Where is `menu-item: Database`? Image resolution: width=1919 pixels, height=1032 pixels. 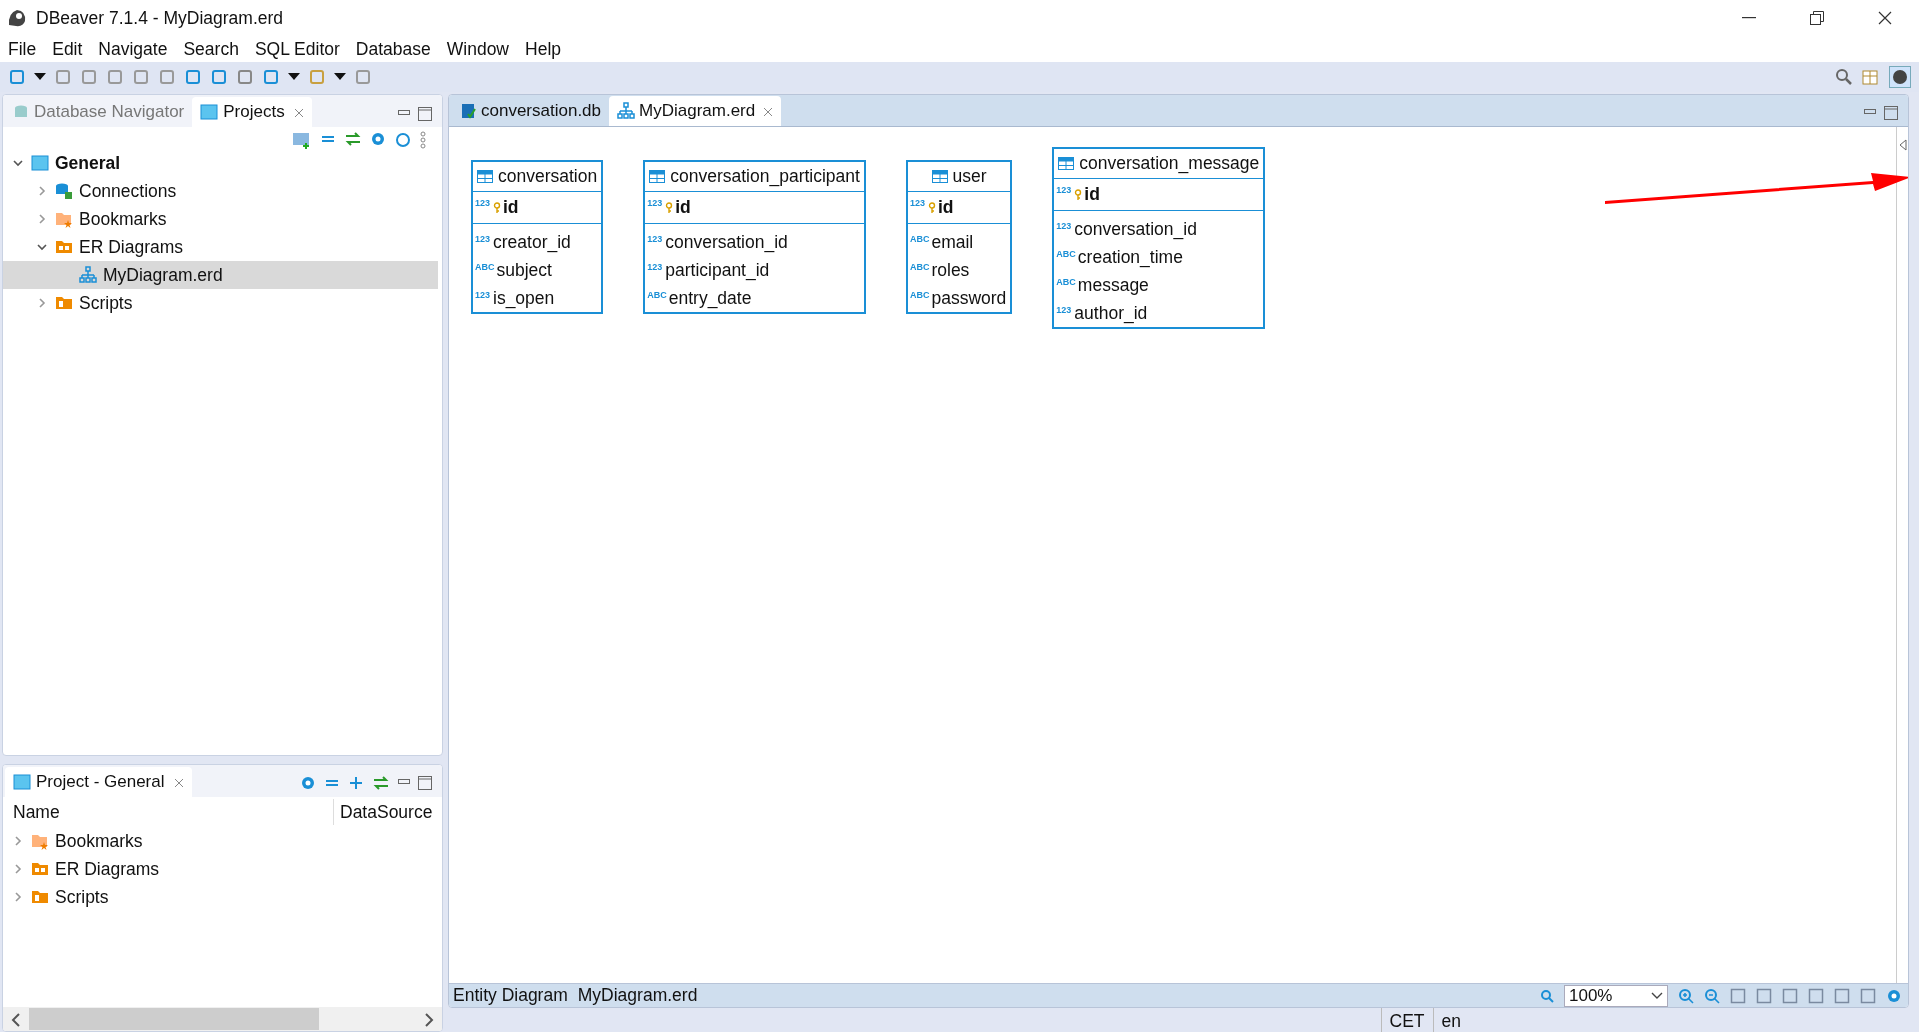 menu-item: Database is located at coordinates (393, 49).